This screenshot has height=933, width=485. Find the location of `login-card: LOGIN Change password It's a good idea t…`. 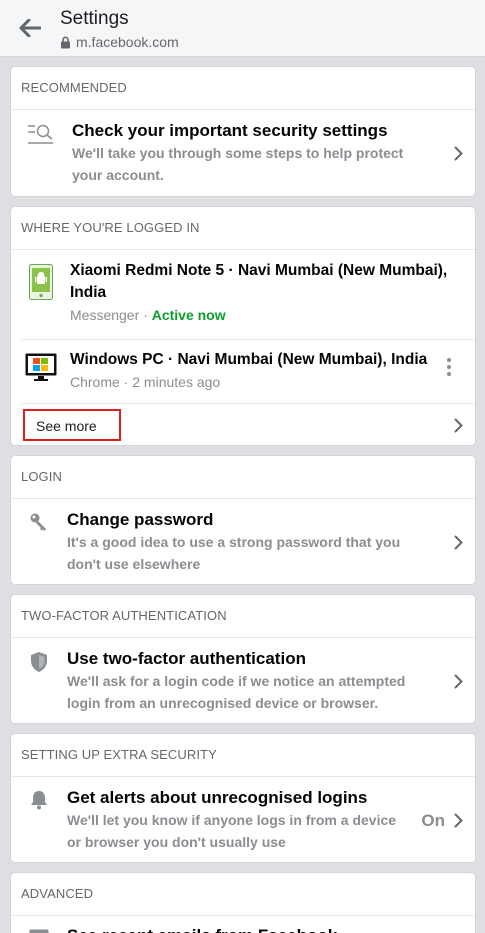

login-card: LOGIN Change password It's a good idea t… is located at coordinates (243, 520).